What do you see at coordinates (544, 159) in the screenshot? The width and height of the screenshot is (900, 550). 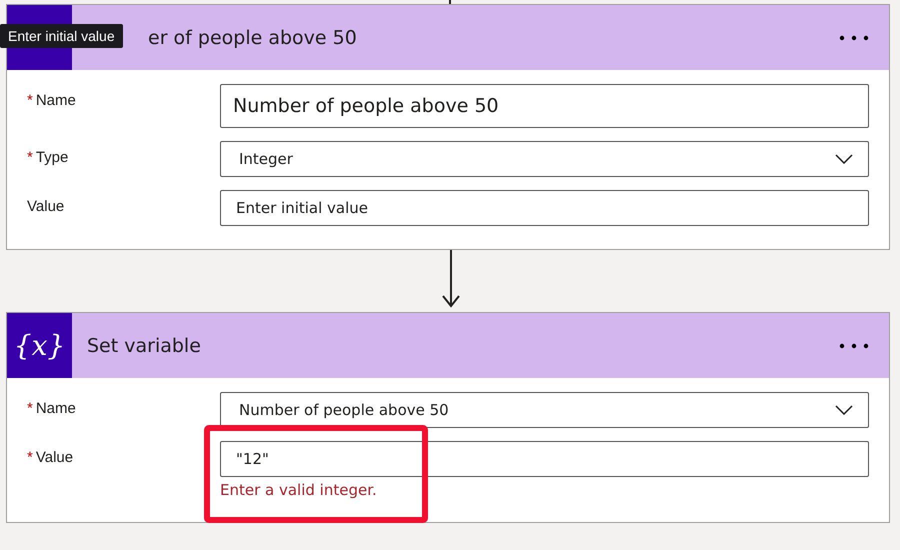 I see `dropdown-field: Integer` at bounding box center [544, 159].